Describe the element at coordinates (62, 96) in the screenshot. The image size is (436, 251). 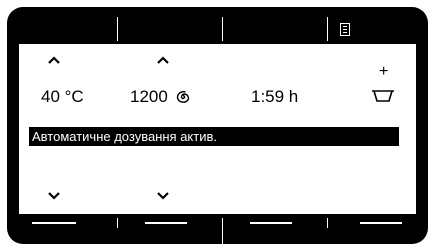
I see `temperature-value: 40 °C` at that location.